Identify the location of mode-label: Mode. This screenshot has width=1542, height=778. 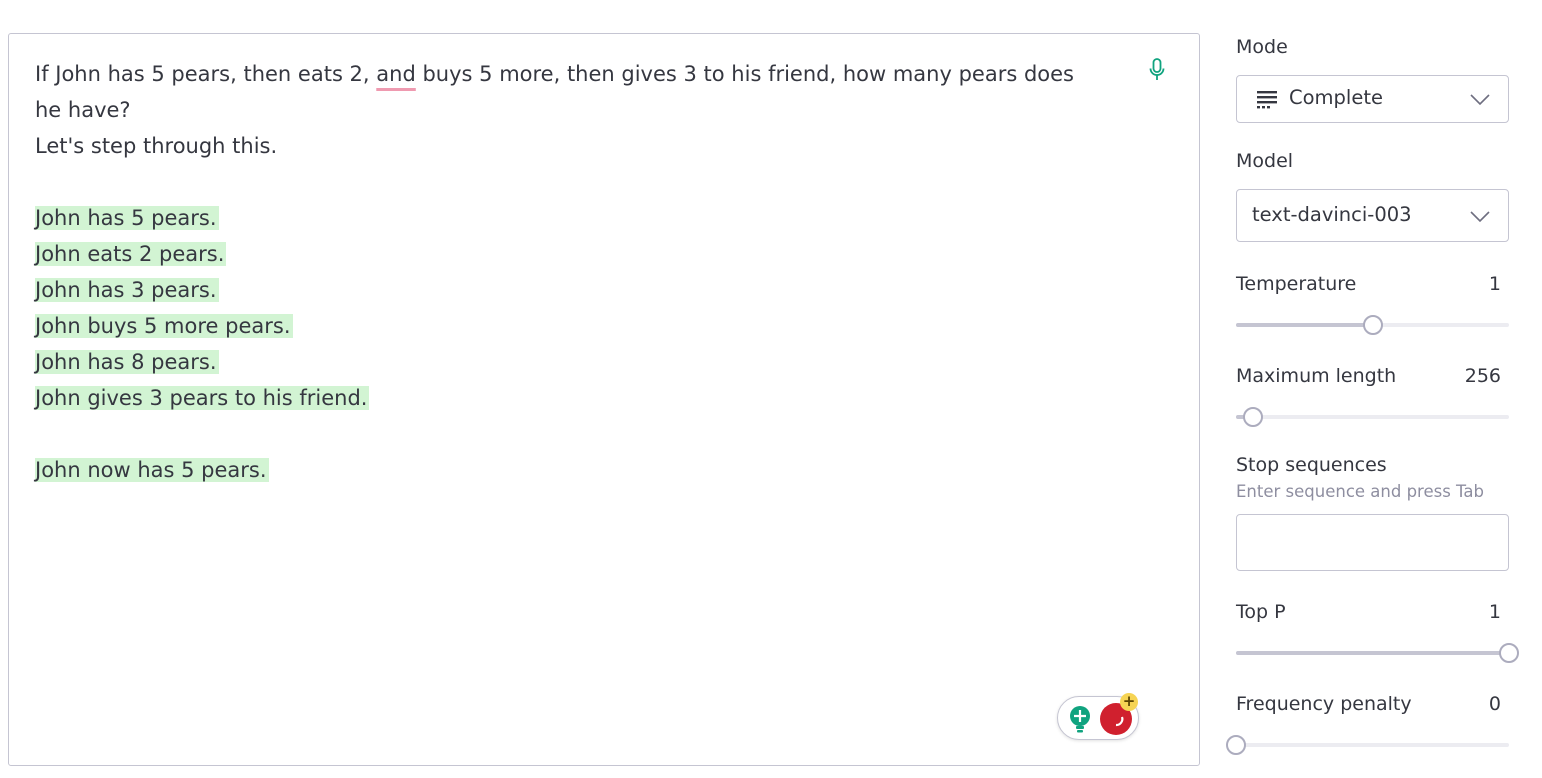
(1262, 47).